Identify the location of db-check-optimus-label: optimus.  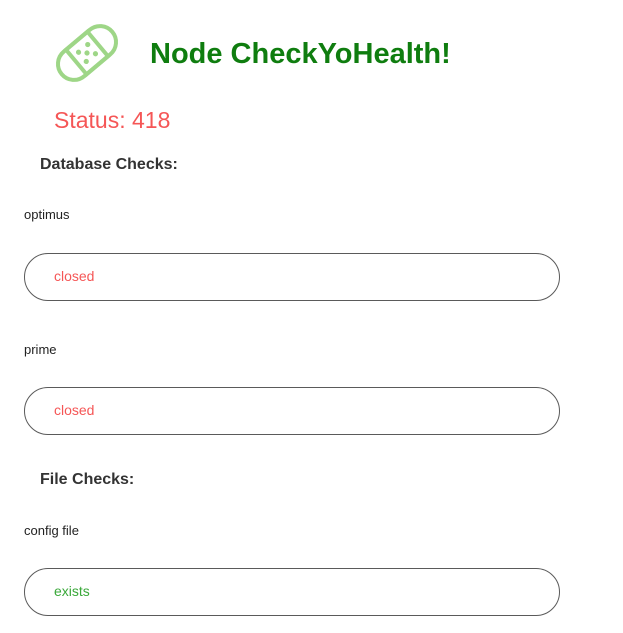
(47, 214).